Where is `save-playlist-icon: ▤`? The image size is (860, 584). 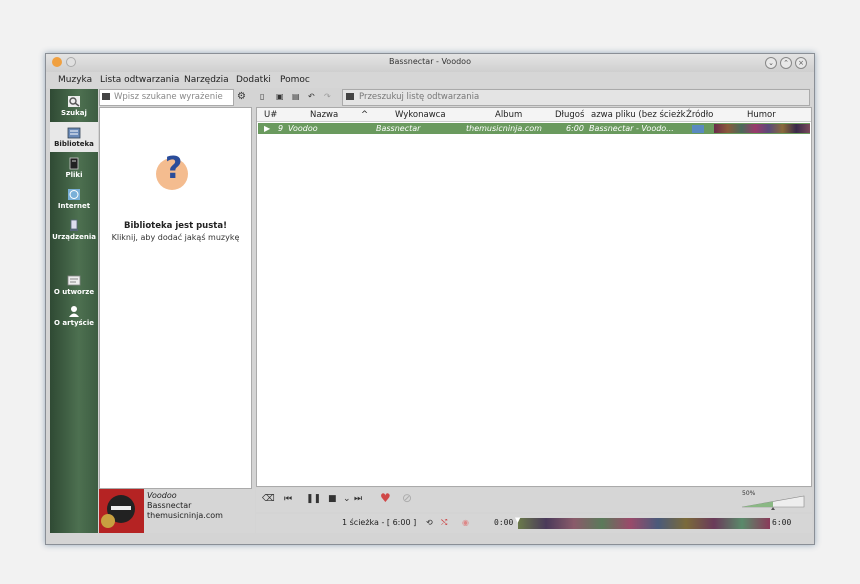 save-playlist-icon: ▤ is located at coordinates (296, 96).